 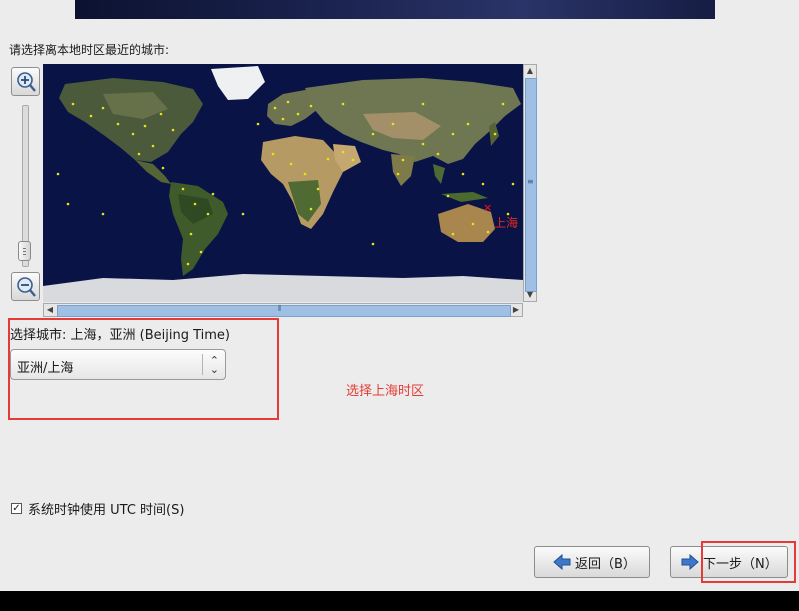 I want to click on map-vertical-scrollbar: ▲ ≡ ▼, so click(x=530, y=183).